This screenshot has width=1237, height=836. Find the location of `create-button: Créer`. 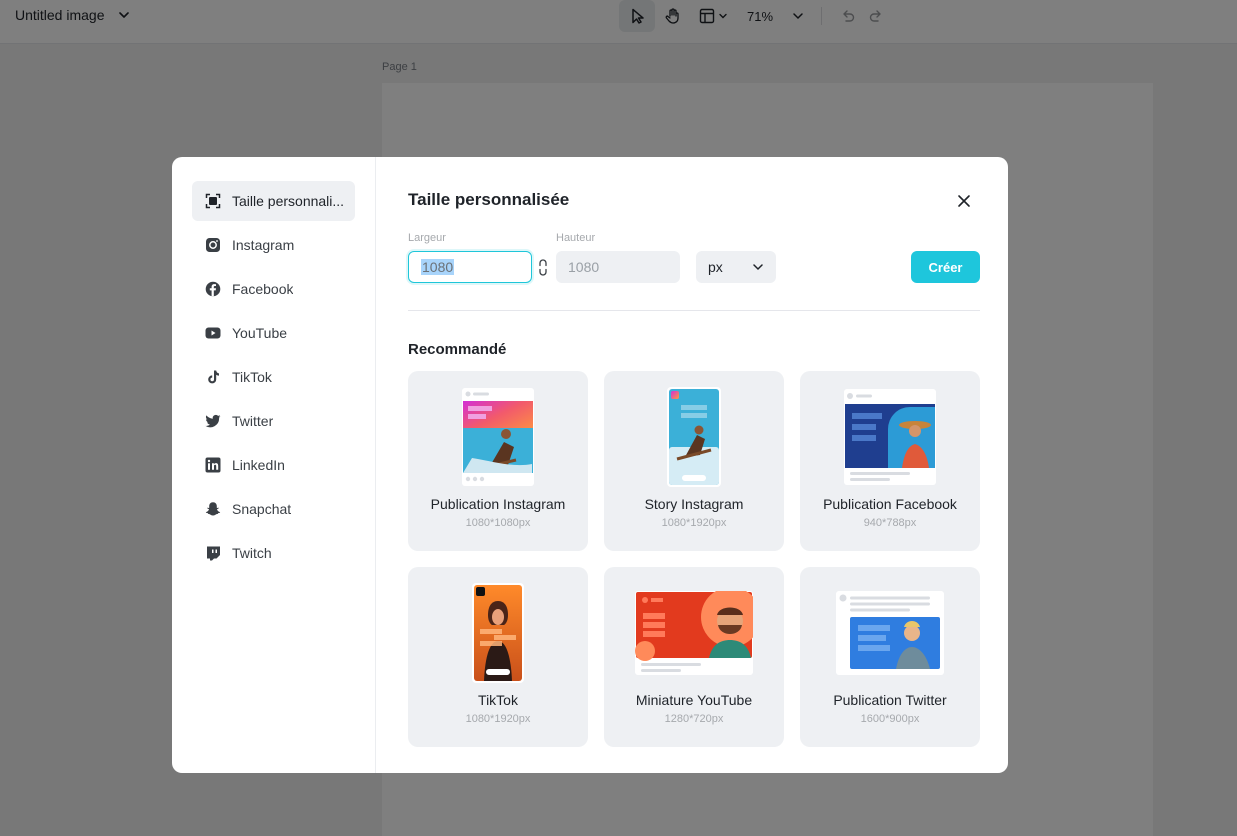

create-button: Créer is located at coordinates (945, 267).